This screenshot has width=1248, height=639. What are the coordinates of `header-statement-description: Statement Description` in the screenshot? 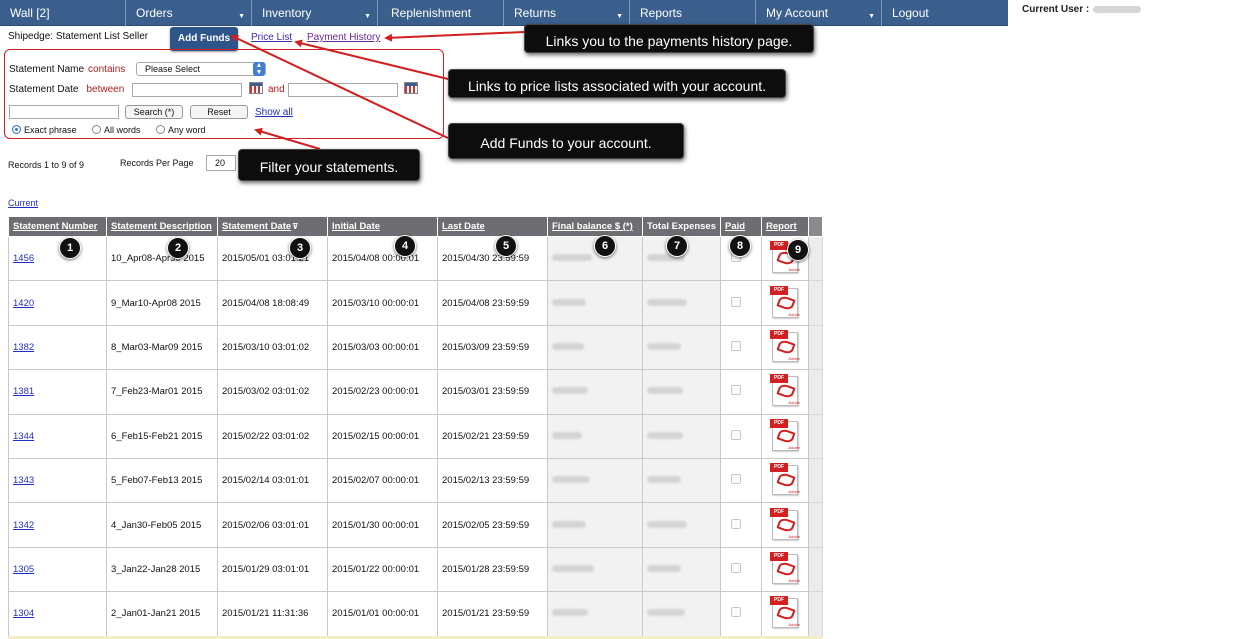 It's located at (162, 226).